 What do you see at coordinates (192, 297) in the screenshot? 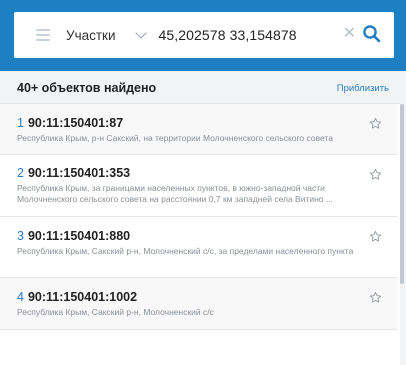
I see `item-title: 4 90:11:150401:1002` at bounding box center [192, 297].